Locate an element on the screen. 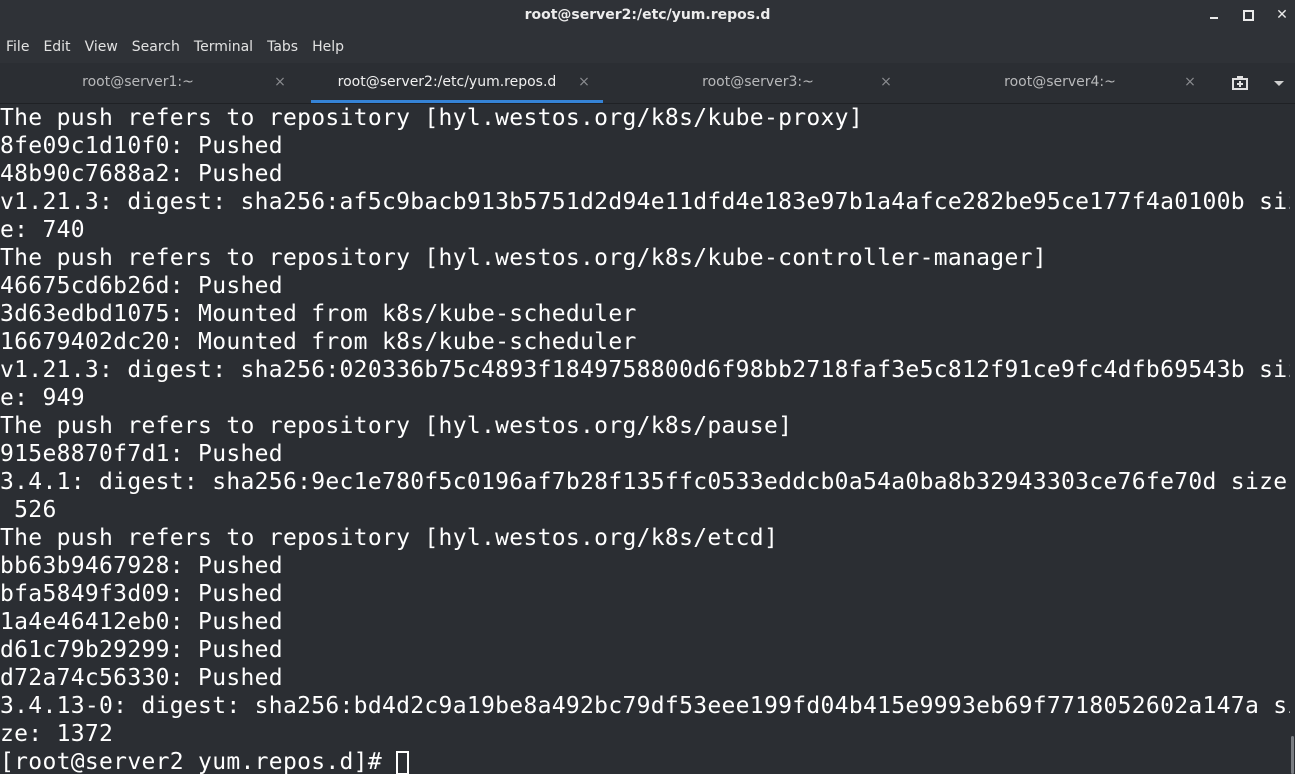 The image size is (1295, 774). menu-view: View is located at coordinates (101, 47).